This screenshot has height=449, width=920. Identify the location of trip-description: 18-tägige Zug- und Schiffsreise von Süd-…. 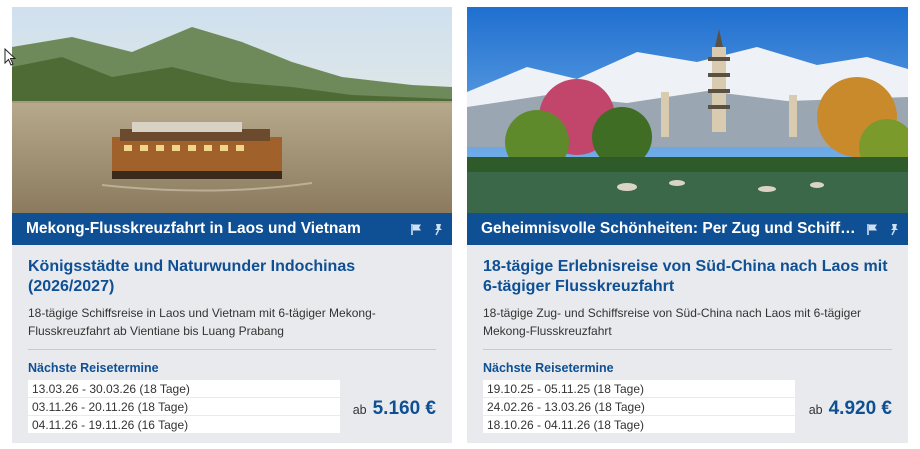
(672, 322).